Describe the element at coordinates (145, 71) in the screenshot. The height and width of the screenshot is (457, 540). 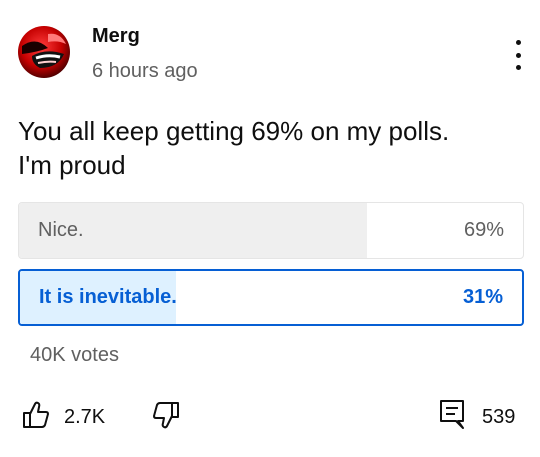
I see `post-time: 6 hours ago` at that location.